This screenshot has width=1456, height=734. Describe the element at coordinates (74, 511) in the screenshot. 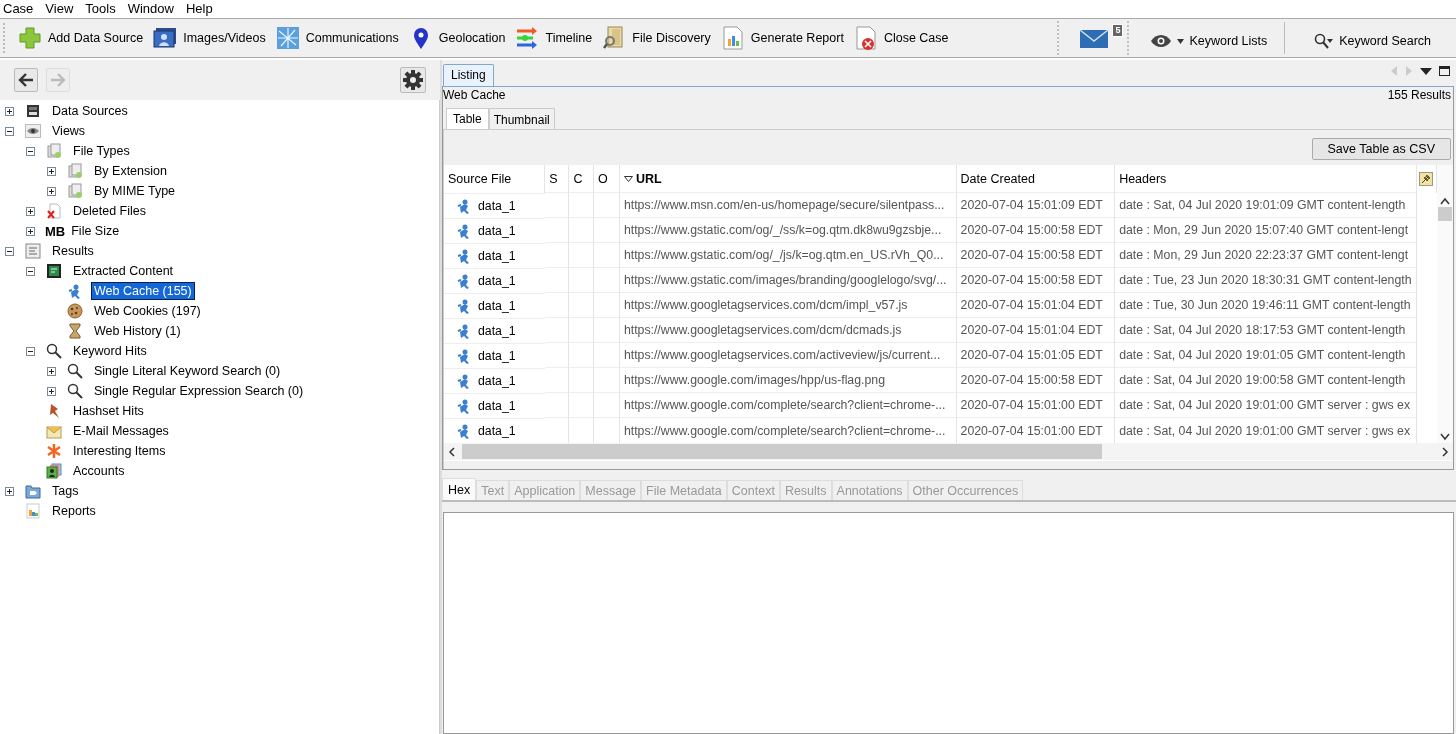

I see `tree-item: Reports` at that location.